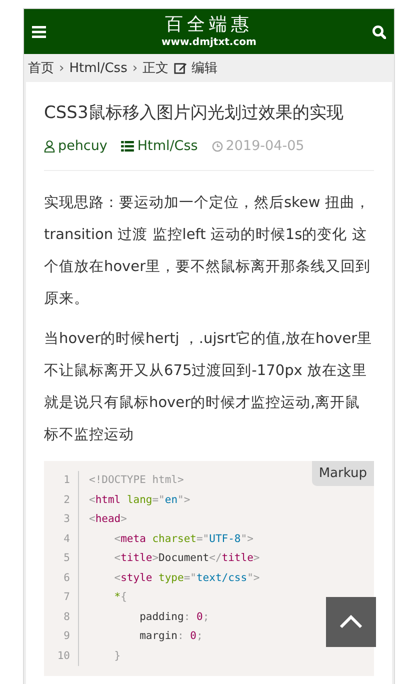 This screenshot has height=684, width=415. What do you see at coordinates (61, 578) in the screenshot?
I see `line-number: 6` at bounding box center [61, 578].